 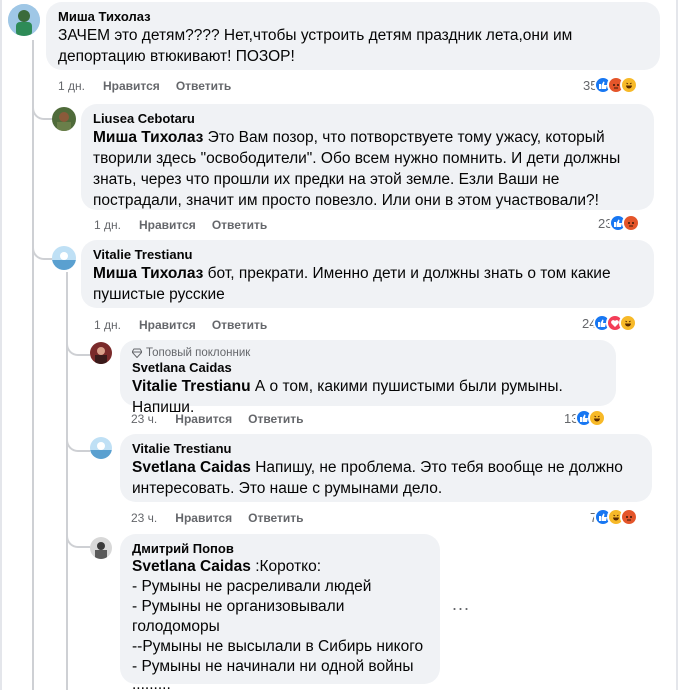 What do you see at coordinates (191, 386) in the screenshot?
I see `mention-link: Vitalie Trestianu` at bounding box center [191, 386].